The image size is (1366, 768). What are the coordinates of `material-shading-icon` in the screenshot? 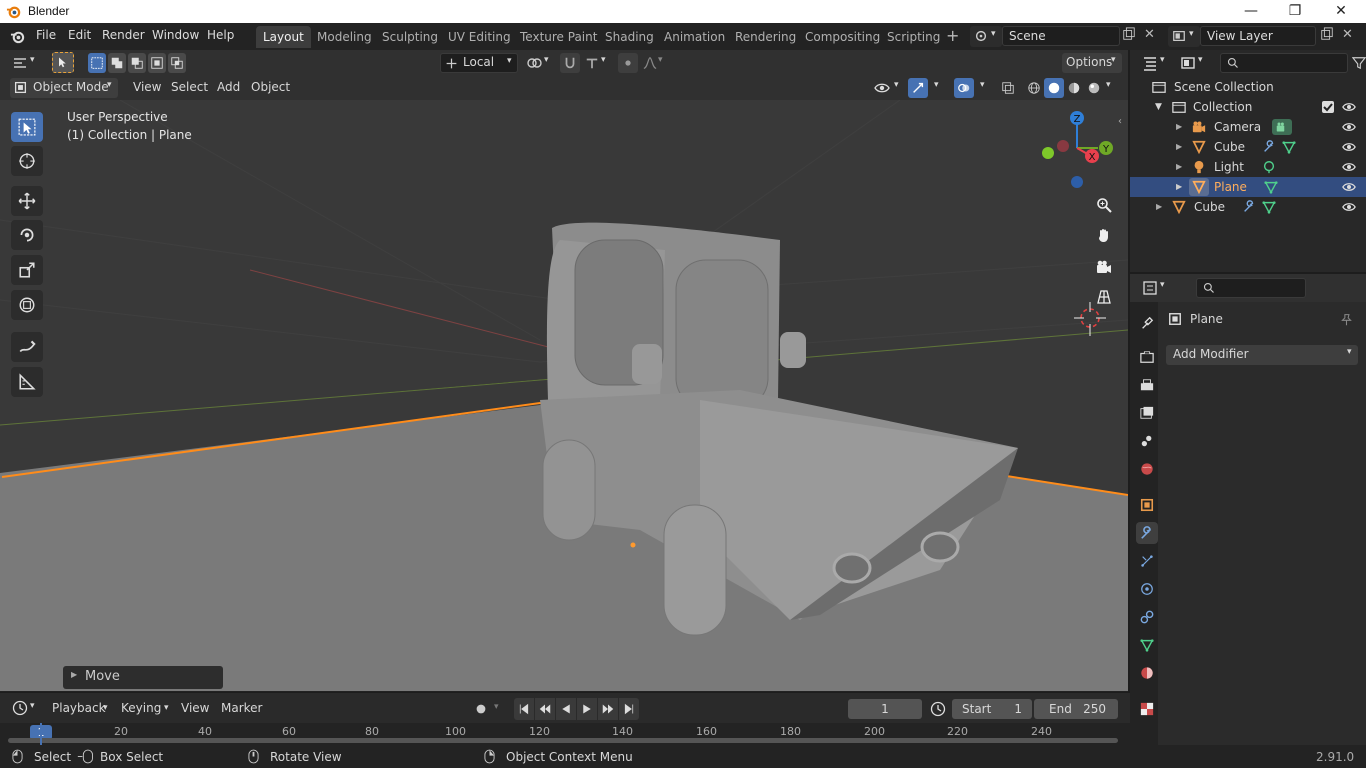 It's located at (1074, 88).